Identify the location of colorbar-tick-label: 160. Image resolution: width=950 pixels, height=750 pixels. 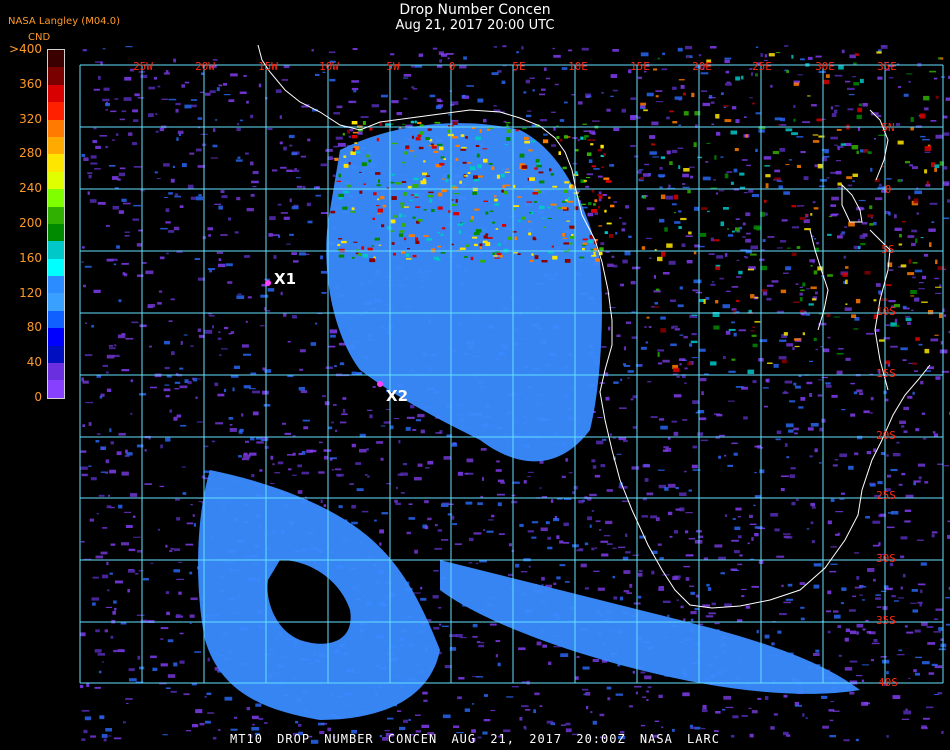
(30, 257).